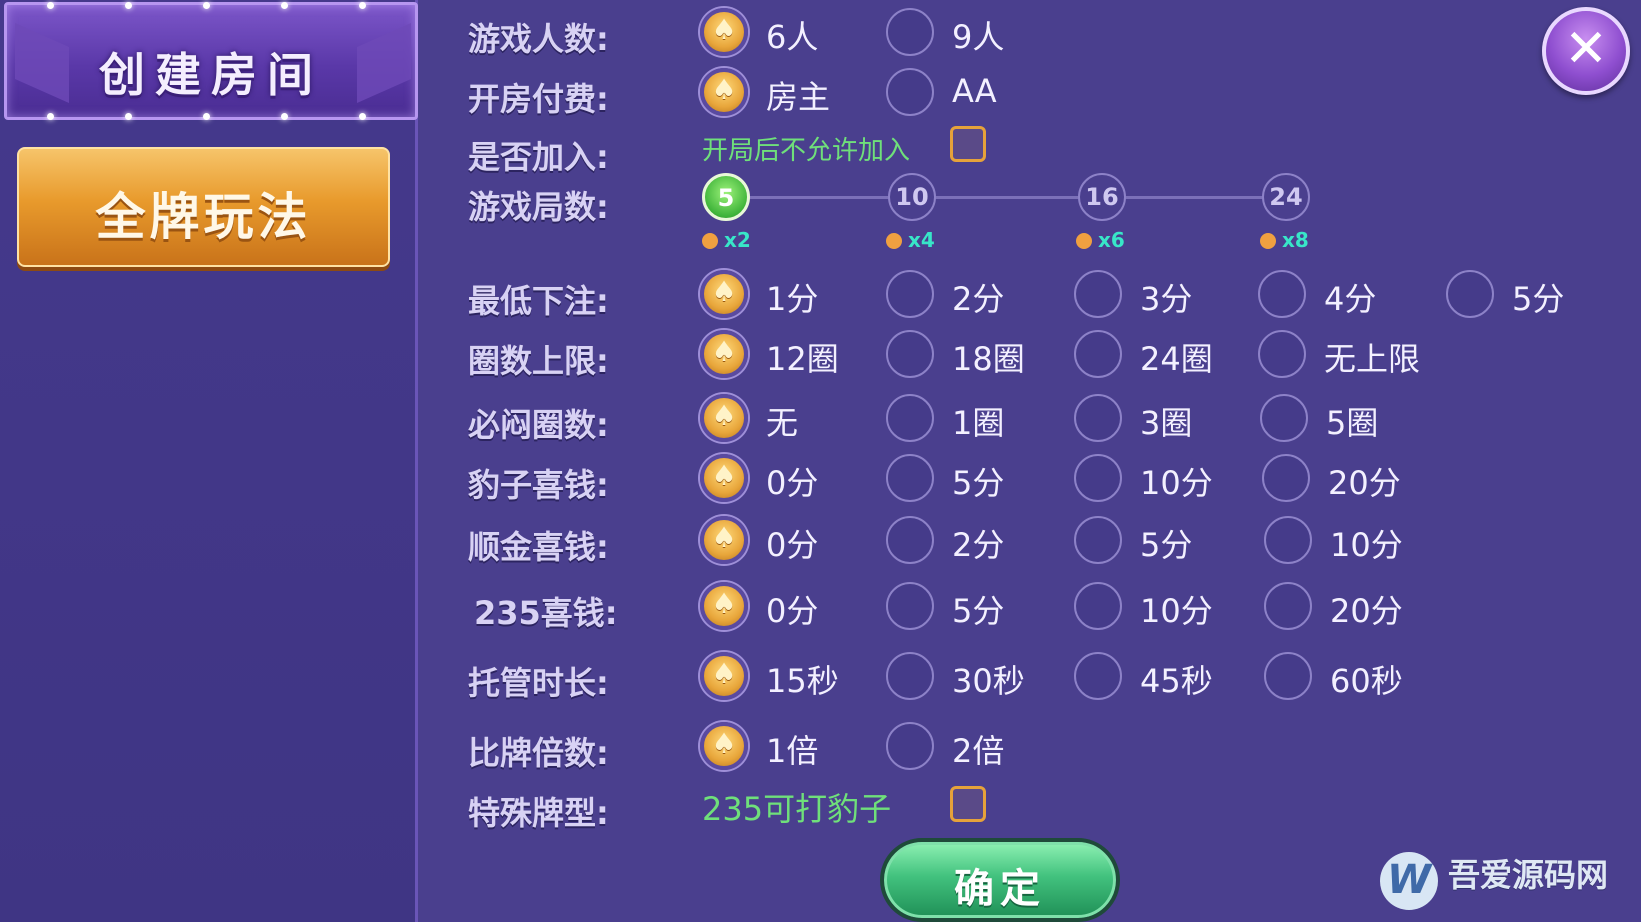 Image resolution: width=1641 pixels, height=922 pixels. I want to click on option-label: 房主, so click(798, 97).